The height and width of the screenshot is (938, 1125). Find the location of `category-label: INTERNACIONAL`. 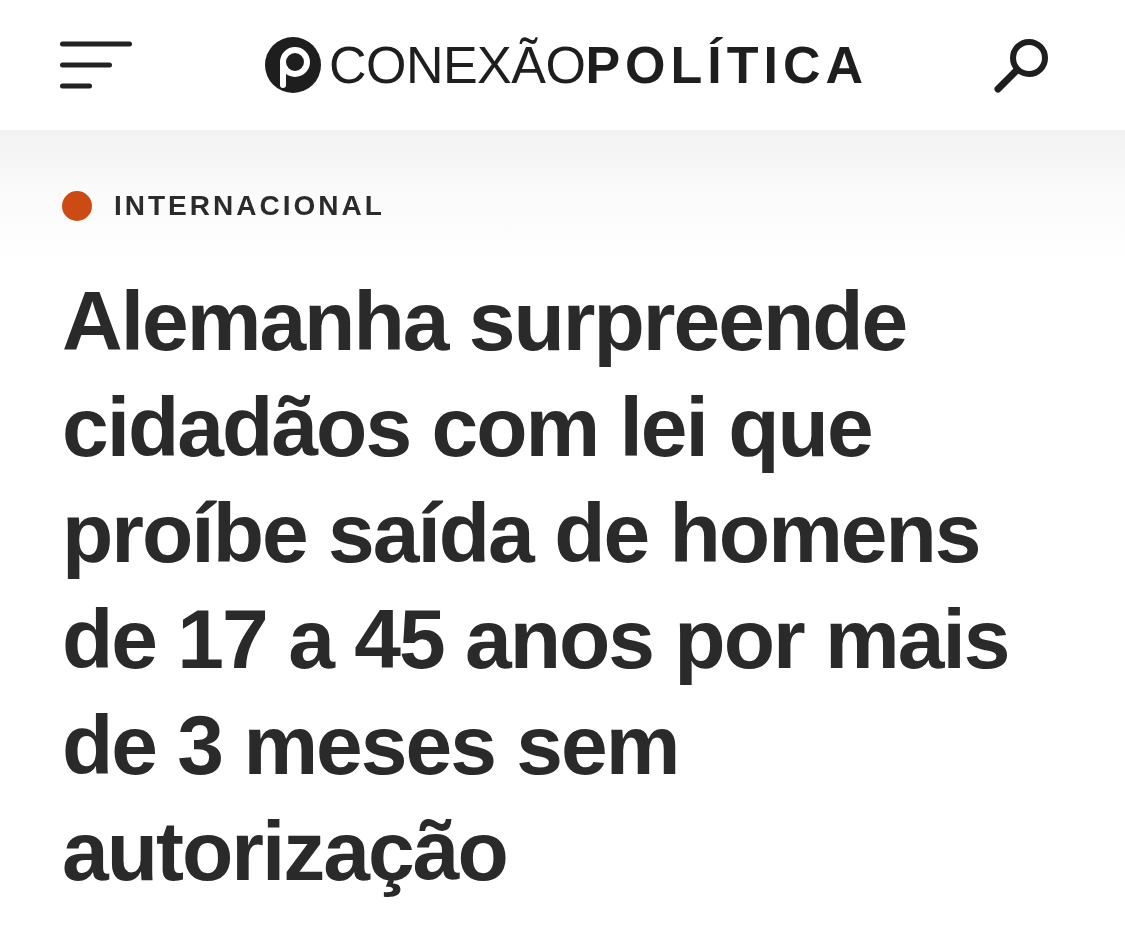

category-label: INTERNACIONAL is located at coordinates (249, 206).